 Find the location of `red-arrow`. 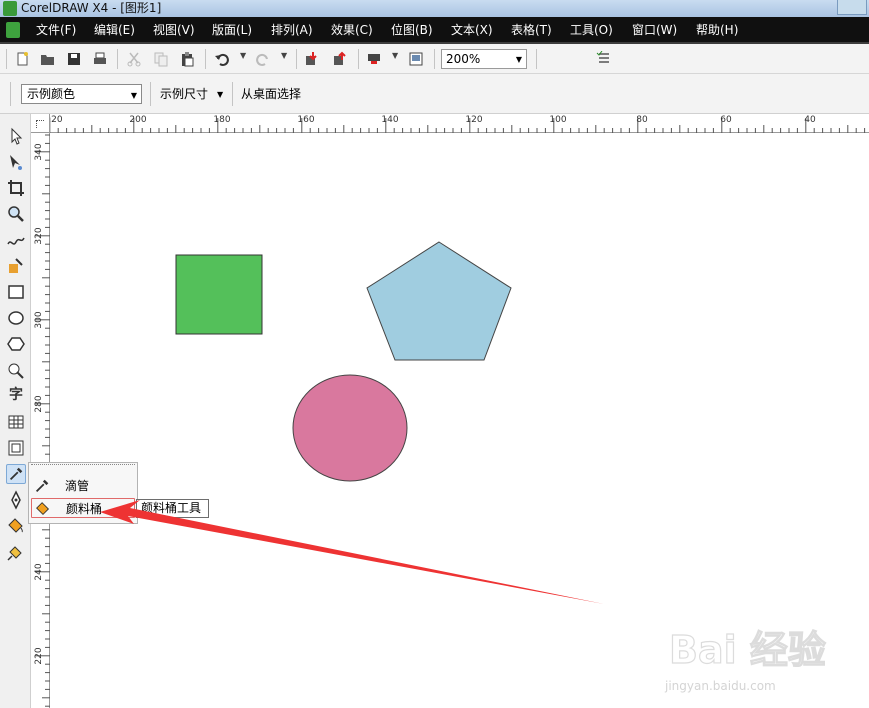

red-arrow is located at coordinates (352, 552).